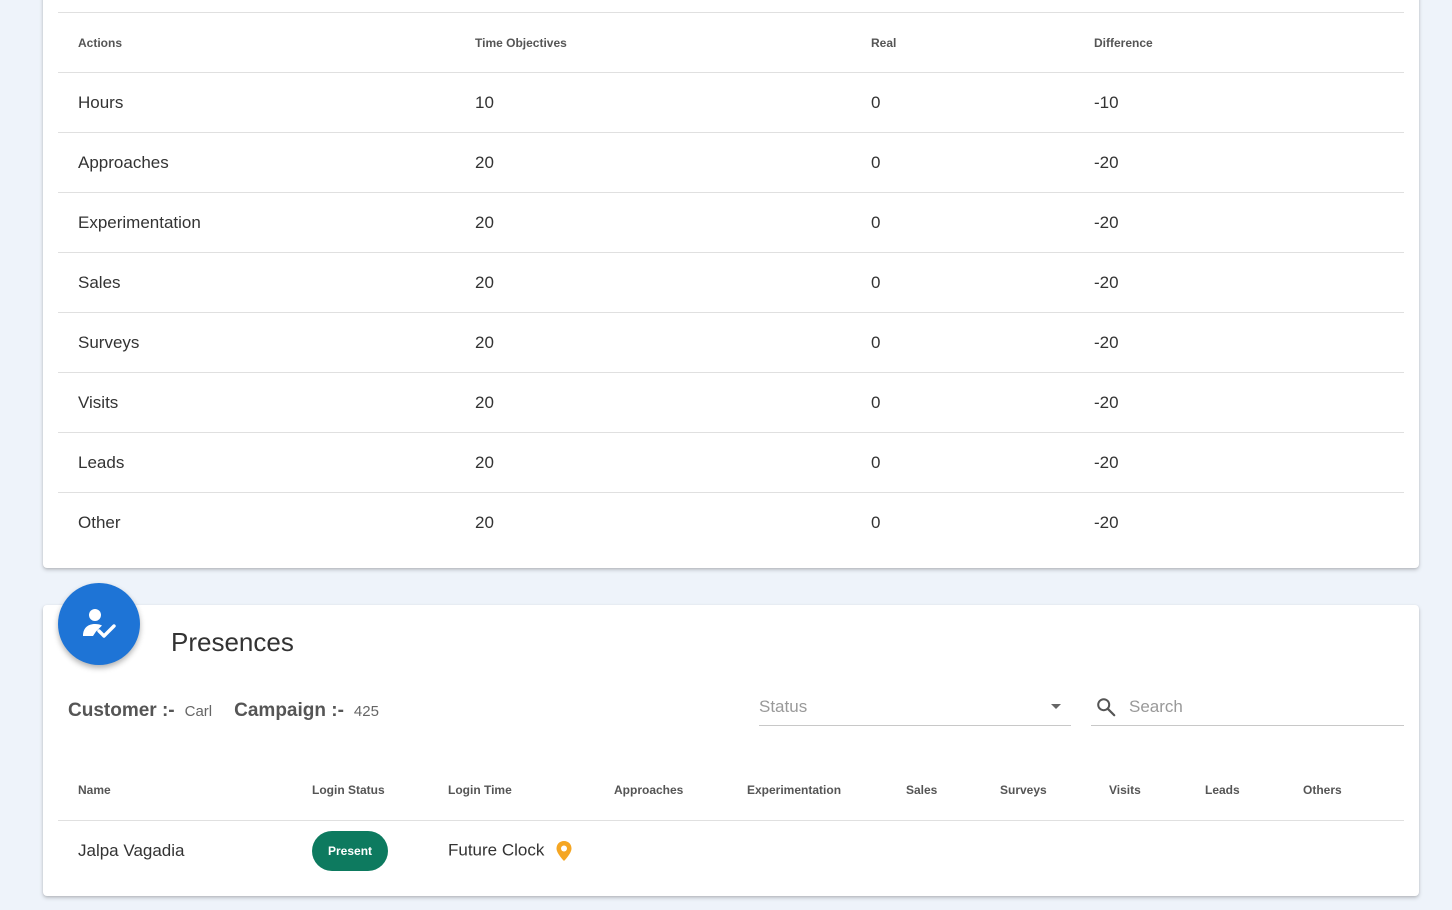 The image size is (1452, 910). Describe the element at coordinates (121, 710) in the screenshot. I see `customer-label: Customer :-` at that location.